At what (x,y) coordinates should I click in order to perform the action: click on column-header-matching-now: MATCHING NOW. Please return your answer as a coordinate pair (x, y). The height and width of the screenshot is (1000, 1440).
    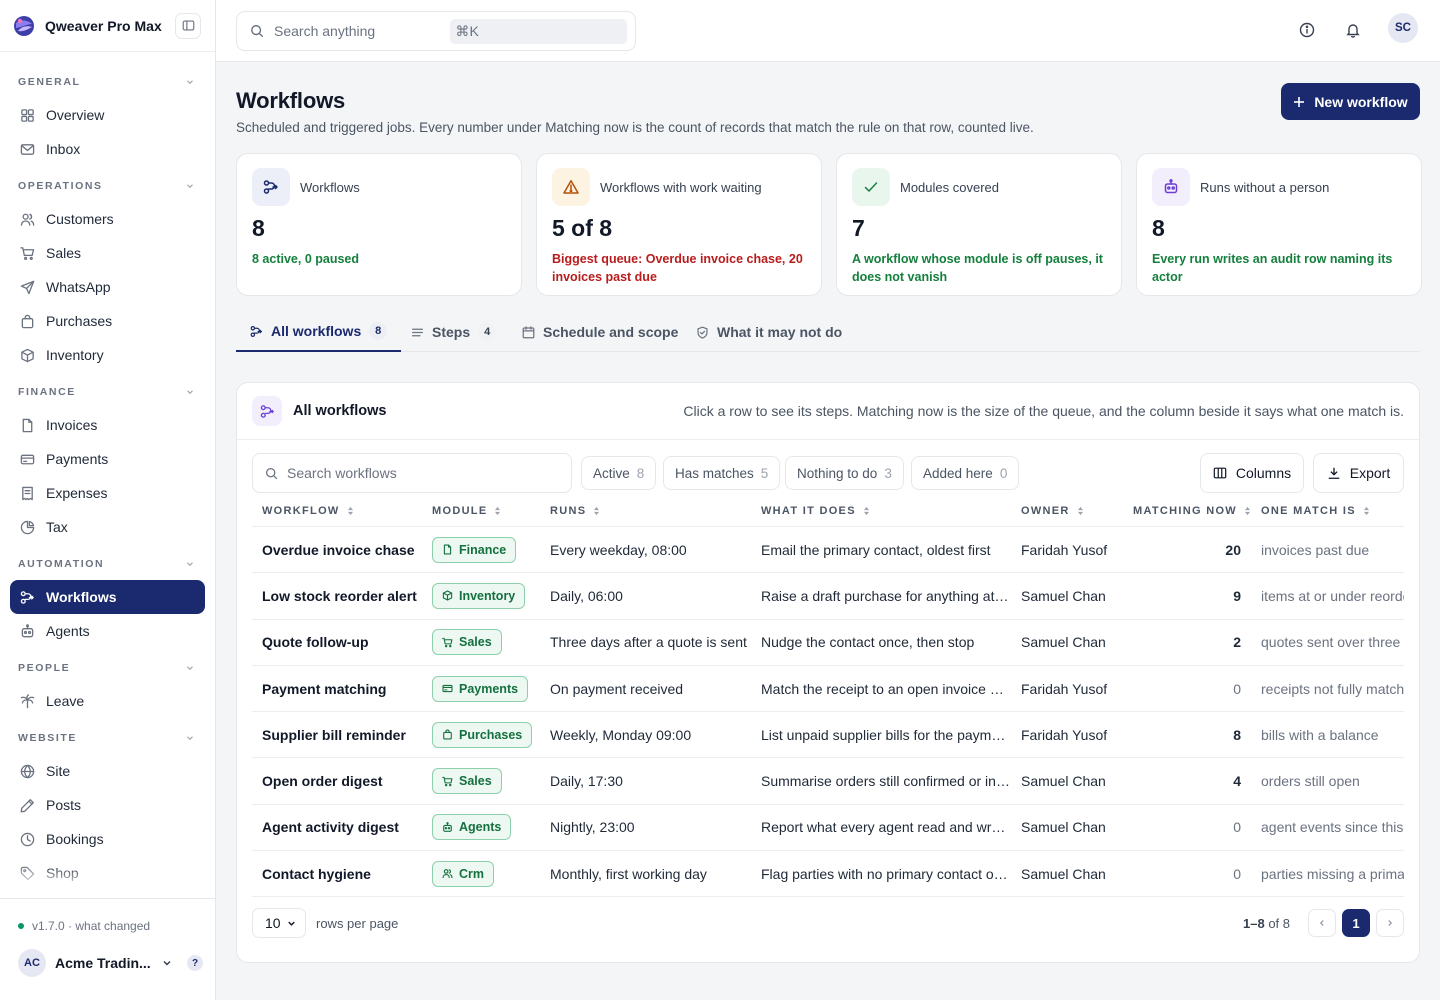
    Looking at the image, I should click on (1182, 511).